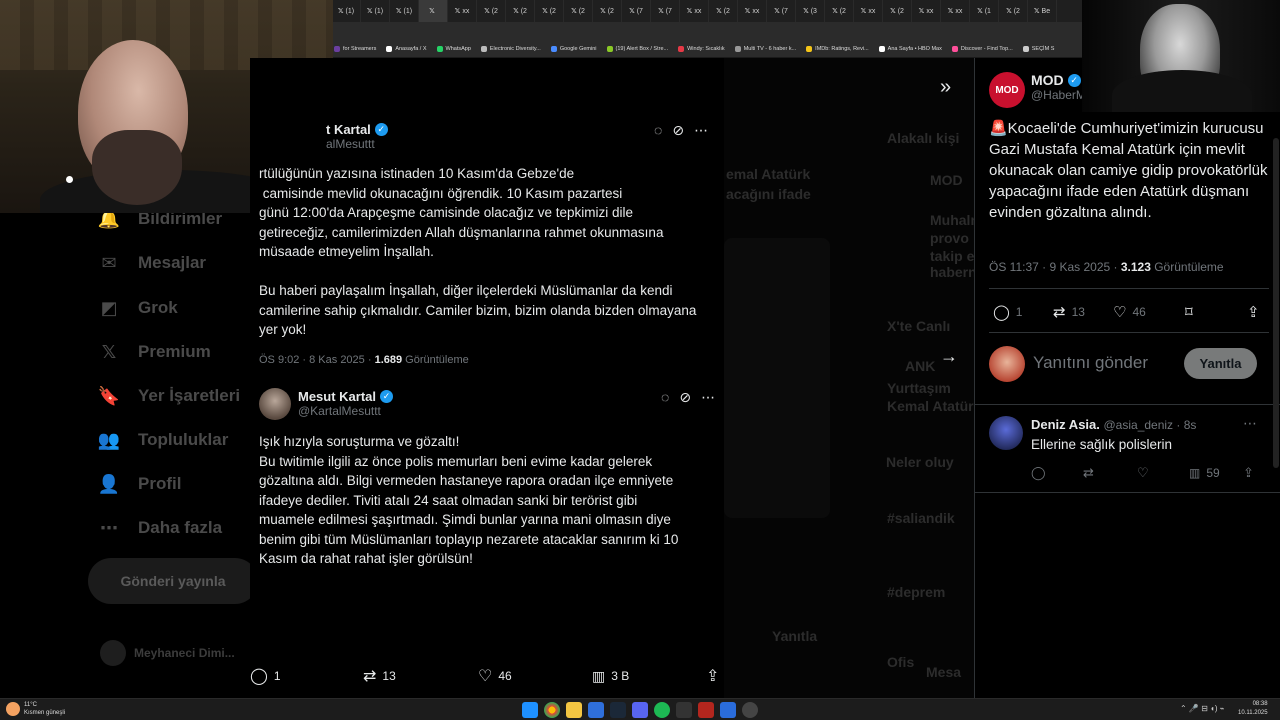  What do you see at coordinates (345, 411) in the screenshot?
I see `tweet2-handle: @KartalMesuttt` at bounding box center [345, 411].